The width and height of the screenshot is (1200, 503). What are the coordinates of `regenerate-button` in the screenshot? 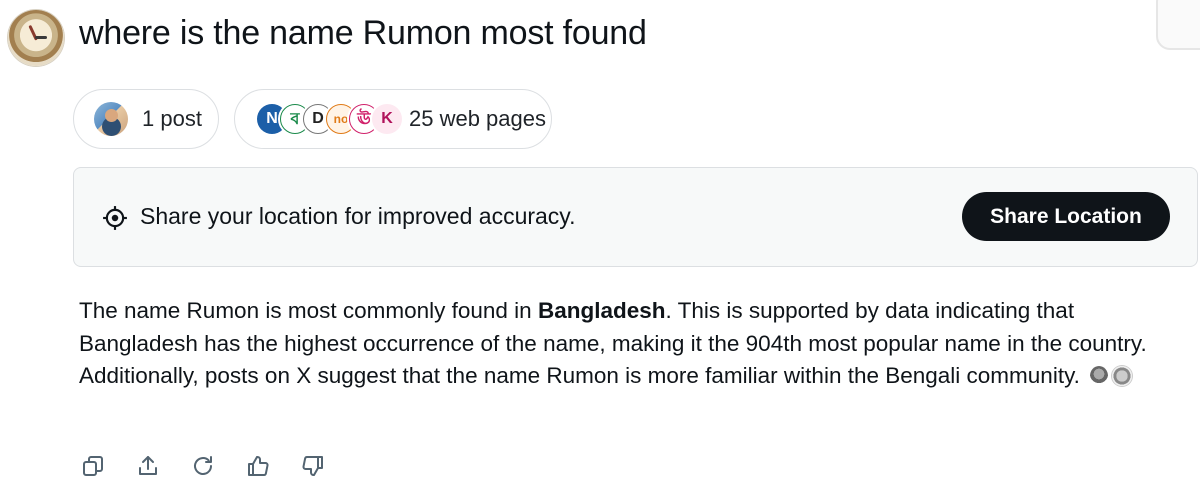 It's located at (203, 466).